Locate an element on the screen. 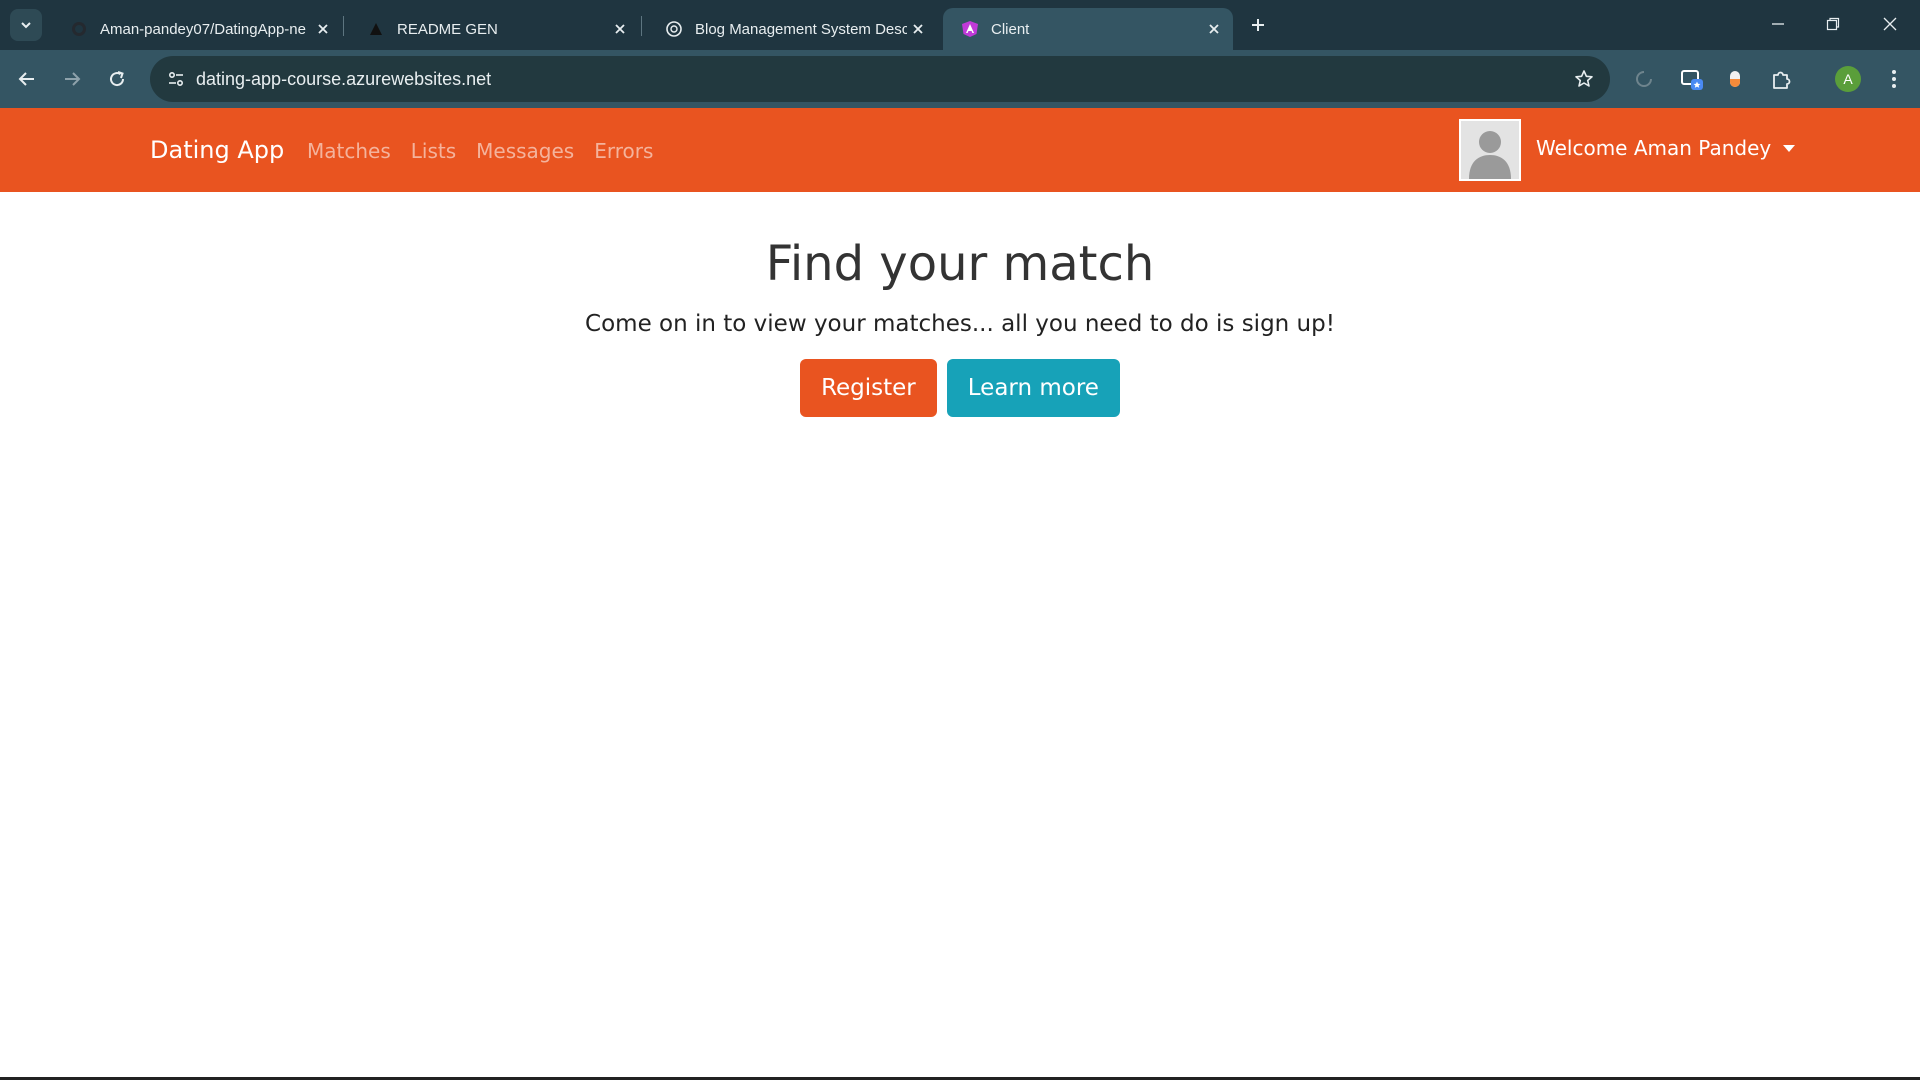 The height and width of the screenshot is (1080, 1920). loading-icon is located at coordinates (1644, 79).